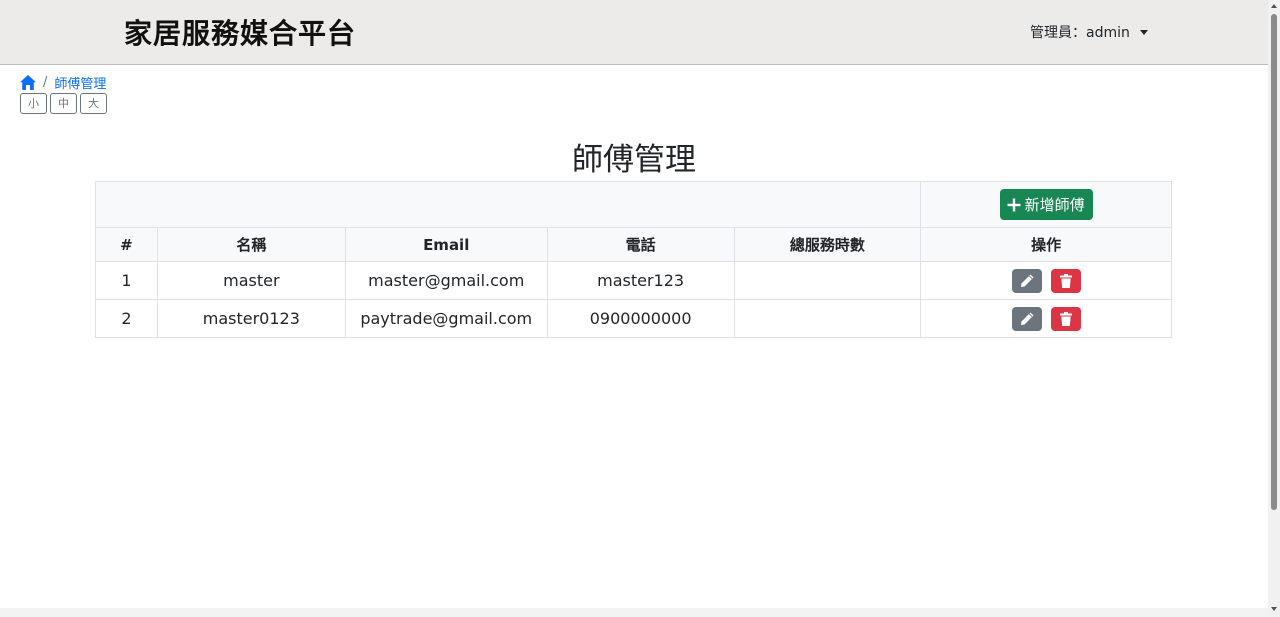  What do you see at coordinates (93, 103) in the screenshot?
I see `font-size-large-button: 大` at bounding box center [93, 103].